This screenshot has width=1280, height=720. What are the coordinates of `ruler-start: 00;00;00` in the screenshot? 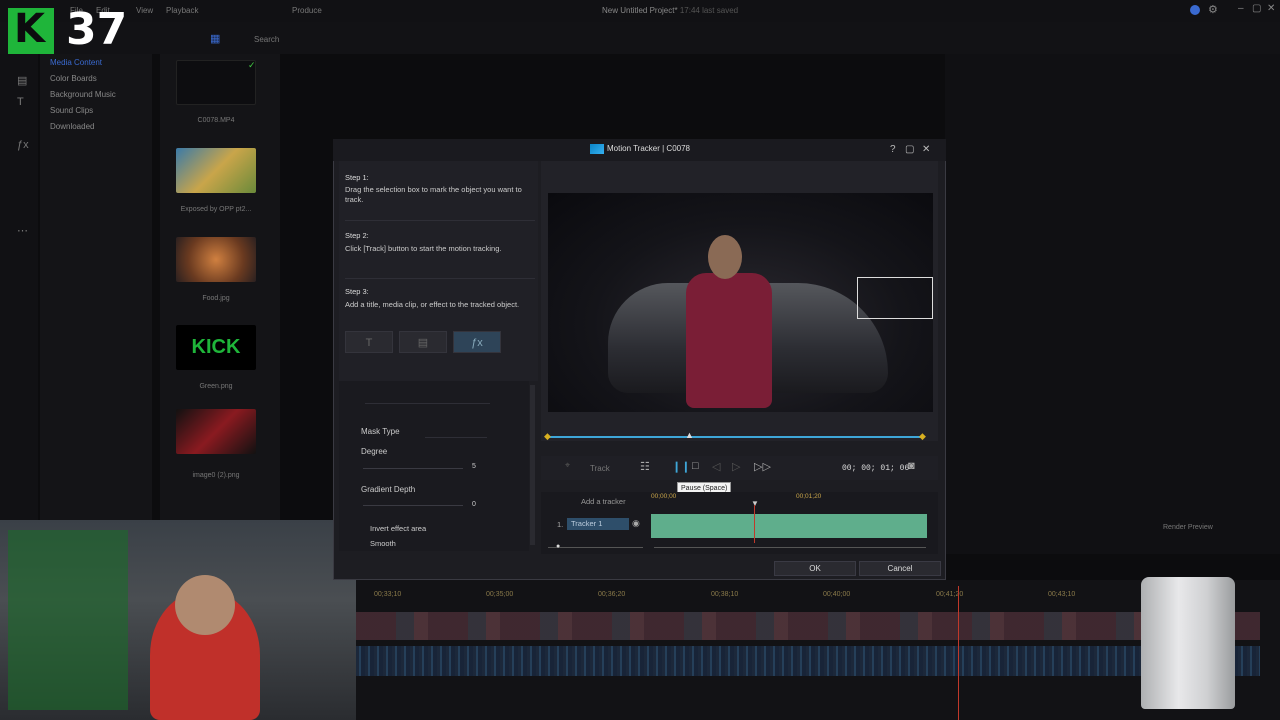 It's located at (664, 496).